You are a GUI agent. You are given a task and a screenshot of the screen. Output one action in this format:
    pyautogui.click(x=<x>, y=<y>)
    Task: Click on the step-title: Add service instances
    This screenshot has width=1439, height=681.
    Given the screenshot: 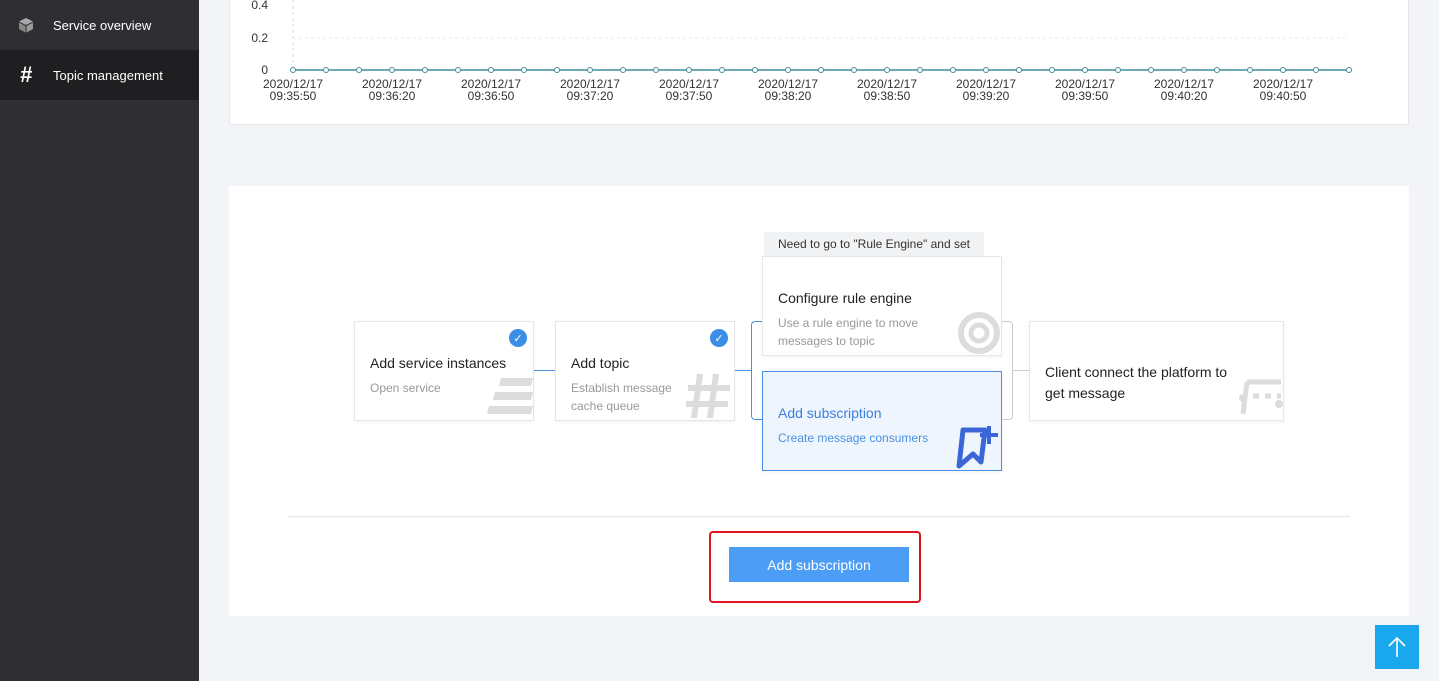 What is the action you would take?
    pyautogui.click(x=438, y=363)
    